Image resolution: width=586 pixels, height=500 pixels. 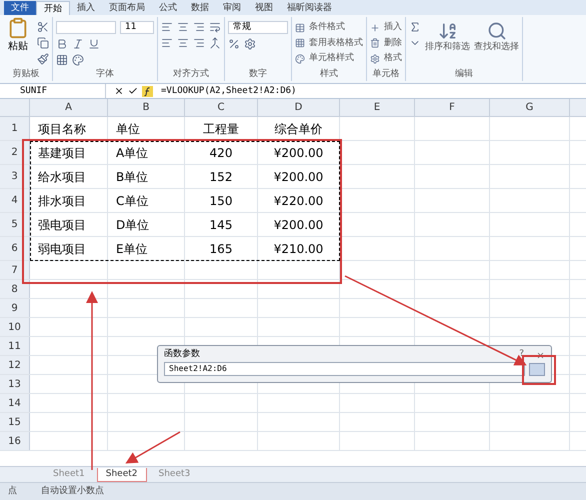 I want to click on italic-icon, so click(x=78, y=44).